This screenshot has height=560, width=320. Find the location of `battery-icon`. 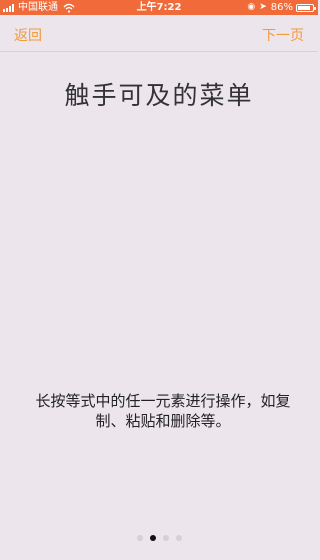

battery-icon is located at coordinates (306, 7).